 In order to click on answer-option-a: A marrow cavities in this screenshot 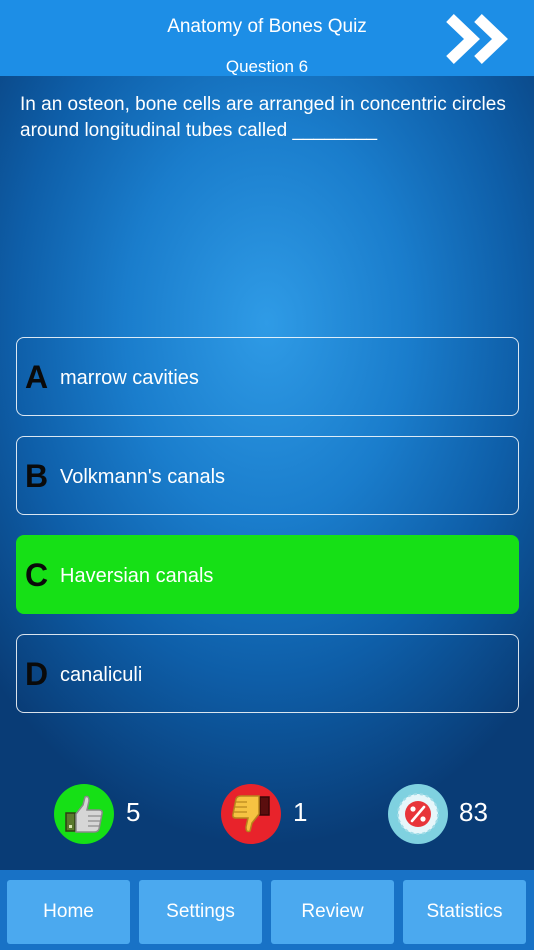, I will do `click(267, 376)`.